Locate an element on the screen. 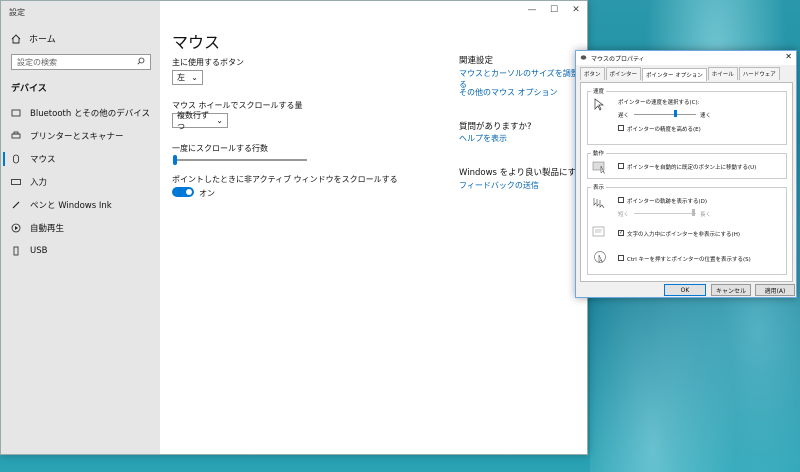  speed-fast-label: 速く is located at coordinates (706, 116).